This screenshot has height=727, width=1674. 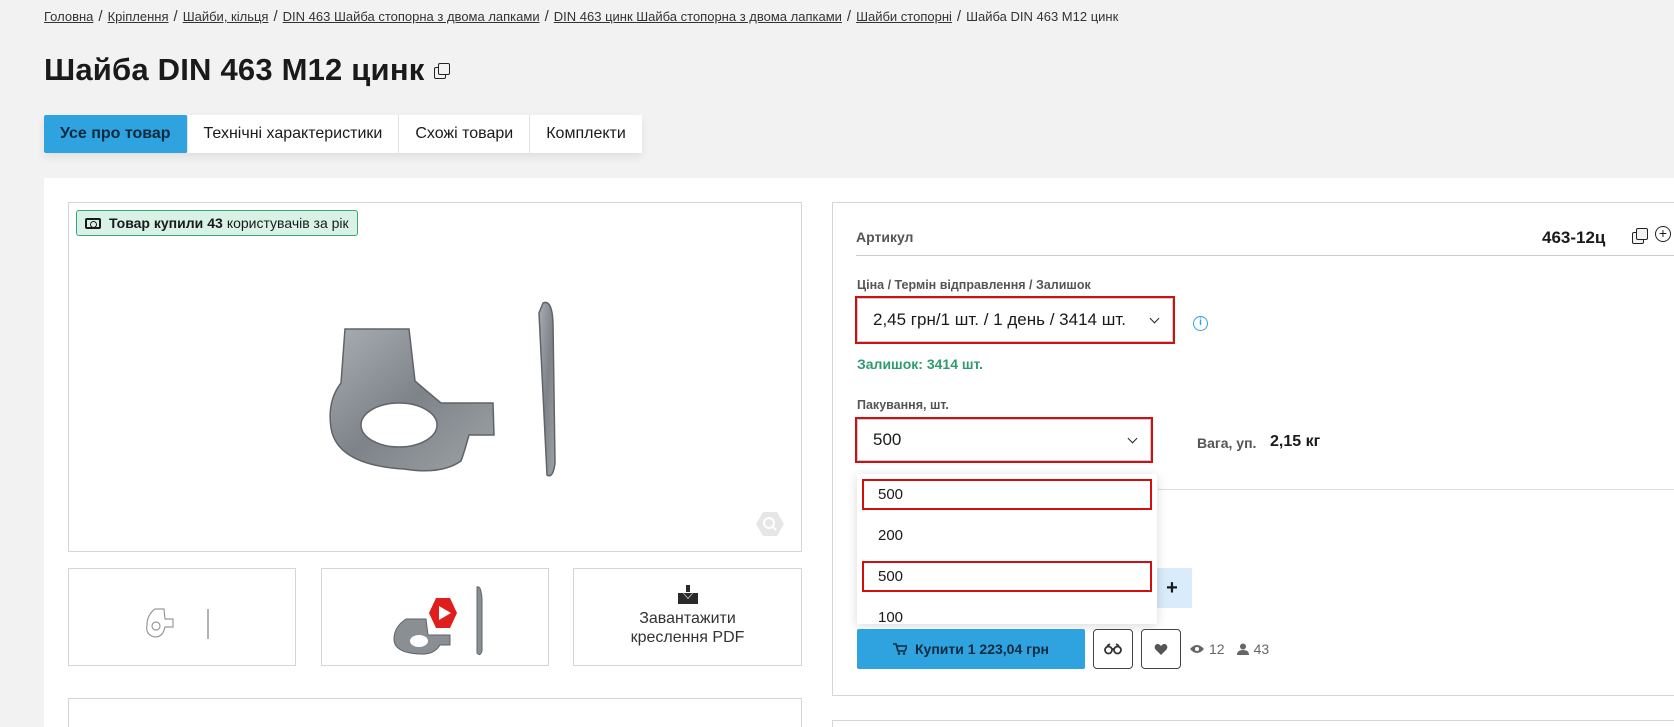 What do you see at coordinates (1004, 440) in the screenshot?
I see `packaging-select: 500` at bounding box center [1004, 440].